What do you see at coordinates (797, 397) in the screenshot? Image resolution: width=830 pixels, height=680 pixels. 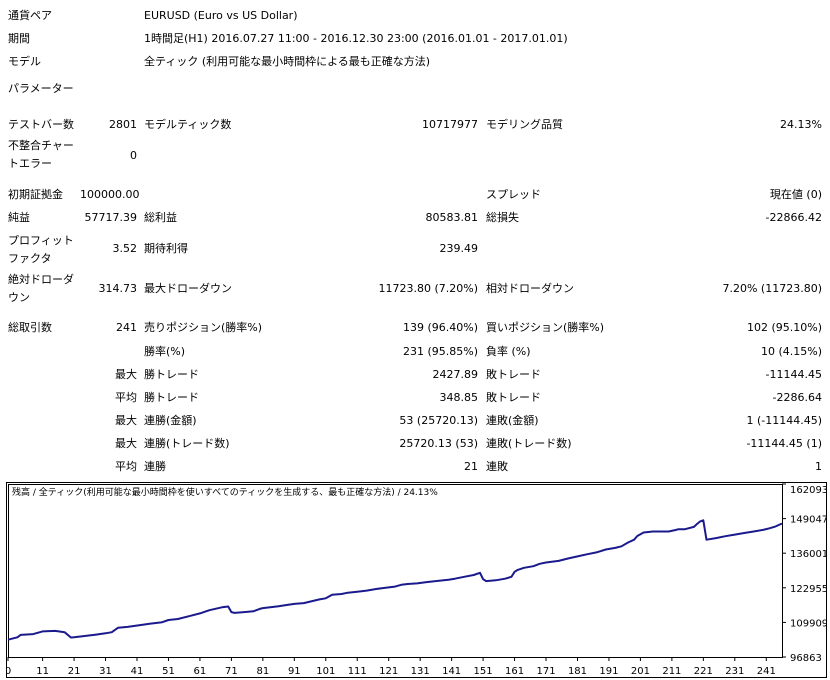 I see `avg-loss-value: -2286.64` at bounding box center [797, 397].